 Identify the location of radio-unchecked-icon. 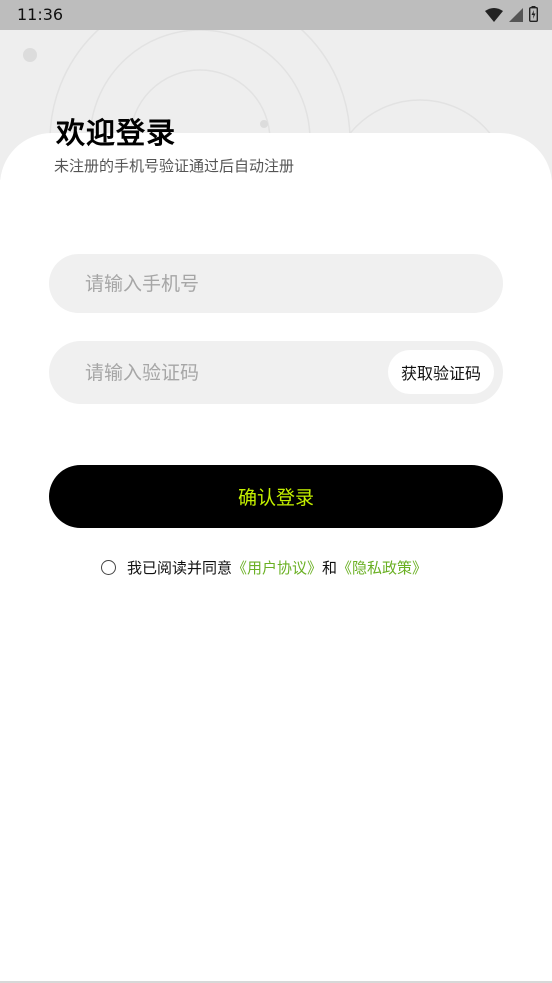
(108, 567).